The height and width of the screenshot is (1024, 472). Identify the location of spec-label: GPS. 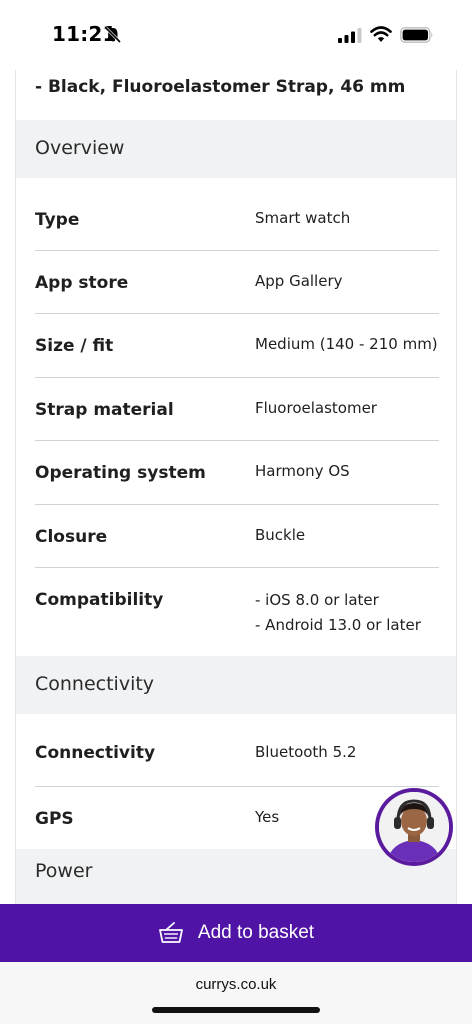
(54, 819).